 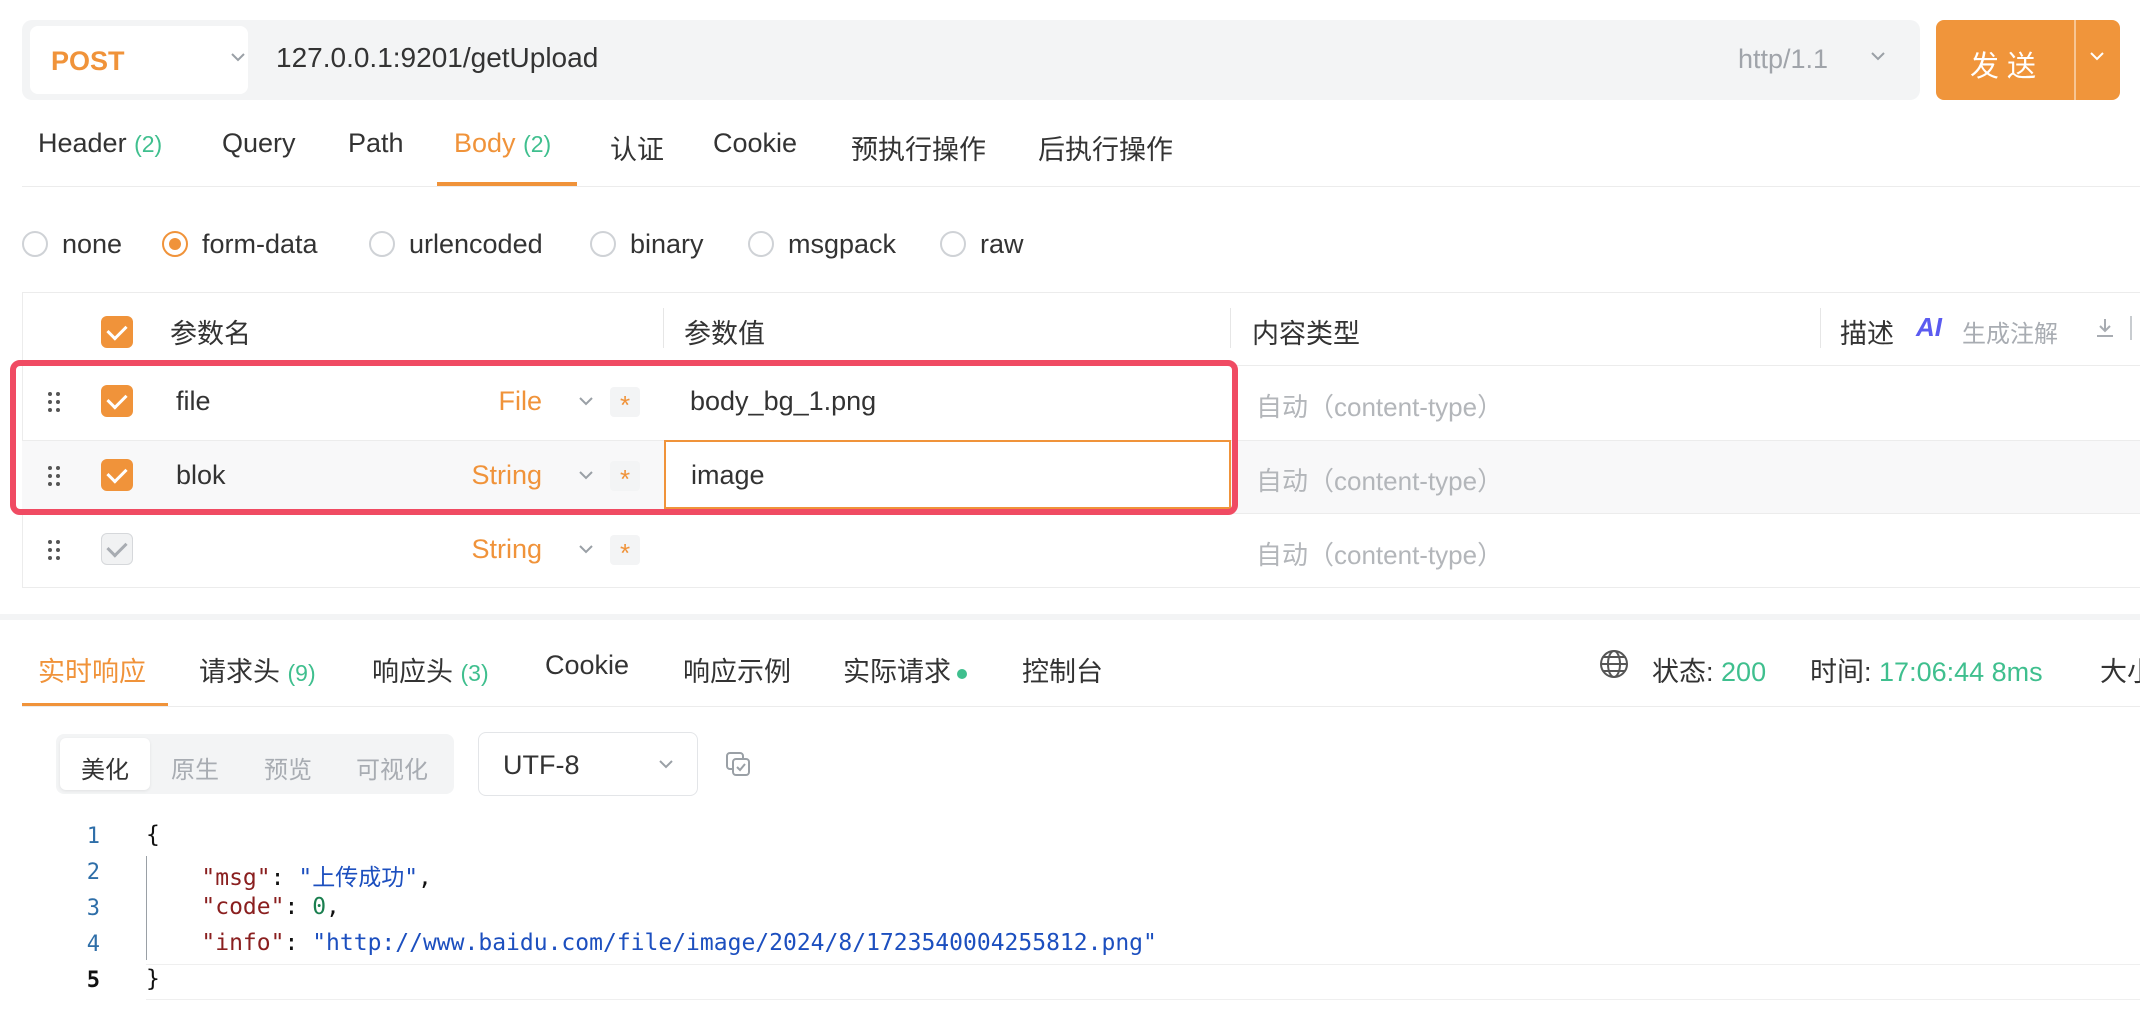 I want to click on protocol-select: http/1.1, so click(x=1783, y=59).